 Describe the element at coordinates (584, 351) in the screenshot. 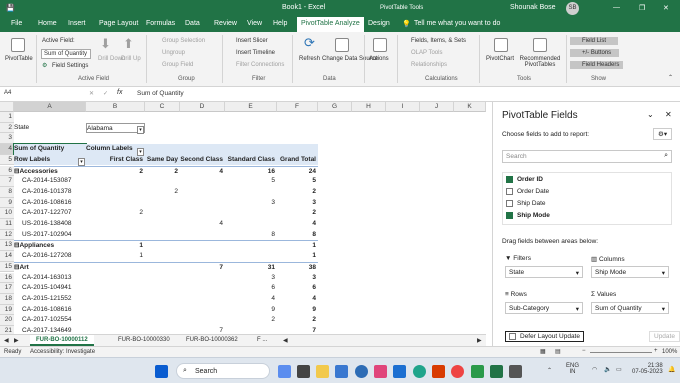

I see `zoom-out-icon: −` at that location.